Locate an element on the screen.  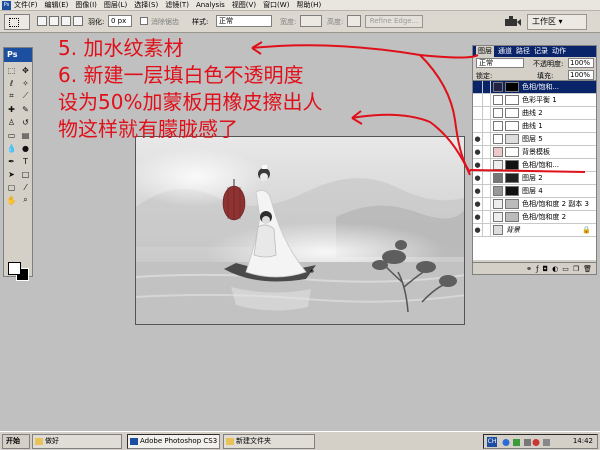
start-button: 开始 is located at coordinates (16, 441).